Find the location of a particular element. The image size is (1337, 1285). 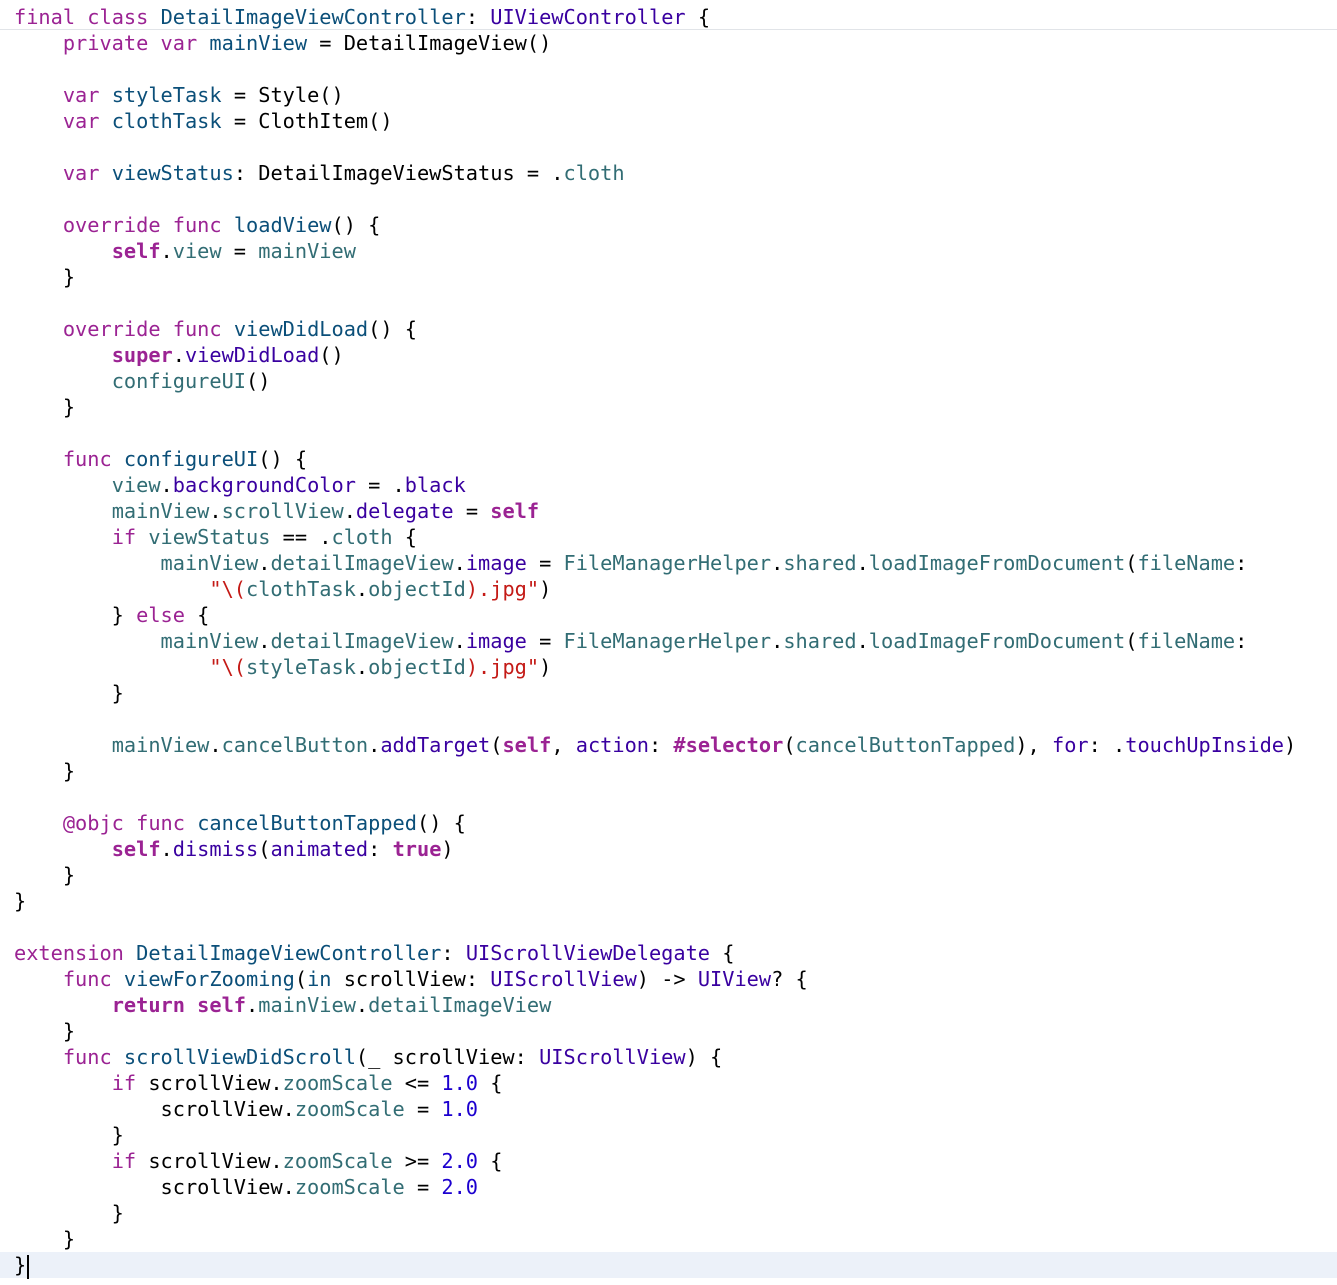

code-token: ) -> is located at coordinates (667, 979).